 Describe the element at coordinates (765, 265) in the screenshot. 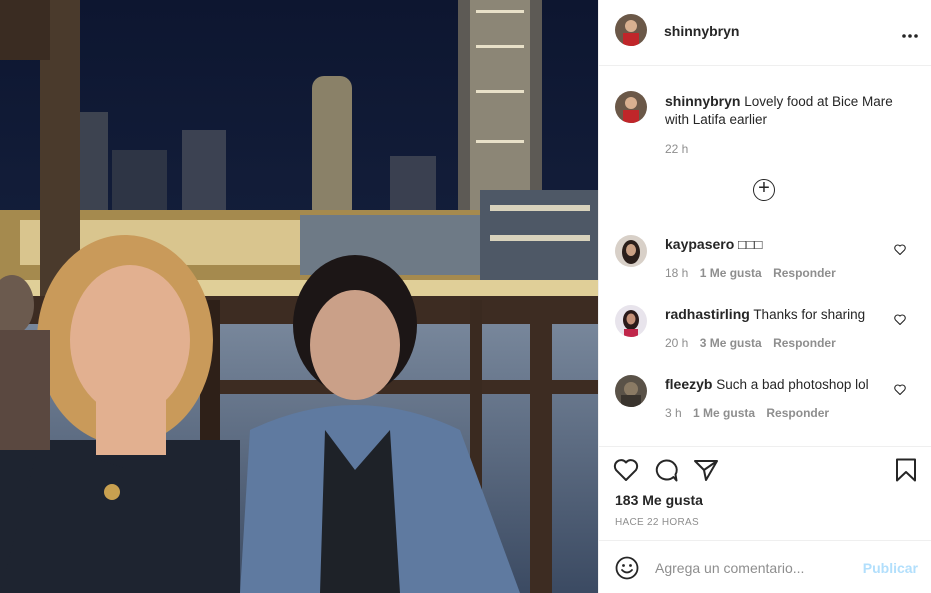

I see `comment-item: kaypasero □□□ 18 h 1 Me gusta Responder` at that location.